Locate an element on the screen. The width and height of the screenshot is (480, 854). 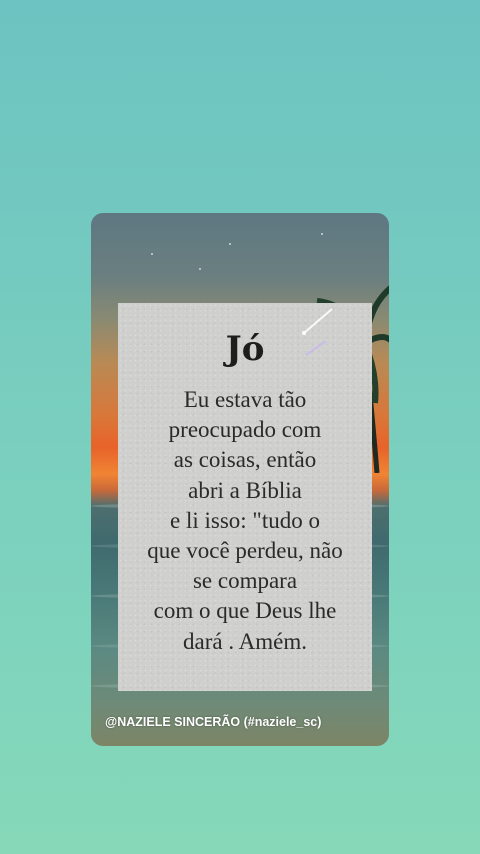
quote-line: dará . Amém. is located at coordinates (245, 641).